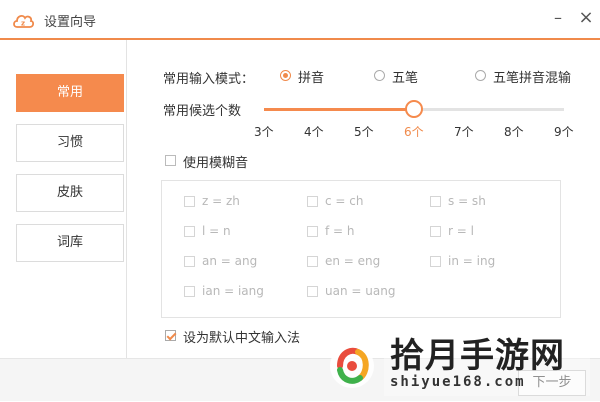 The image size is (600, 402). I want to click on candidates-slider-fill, so click(339, 109).